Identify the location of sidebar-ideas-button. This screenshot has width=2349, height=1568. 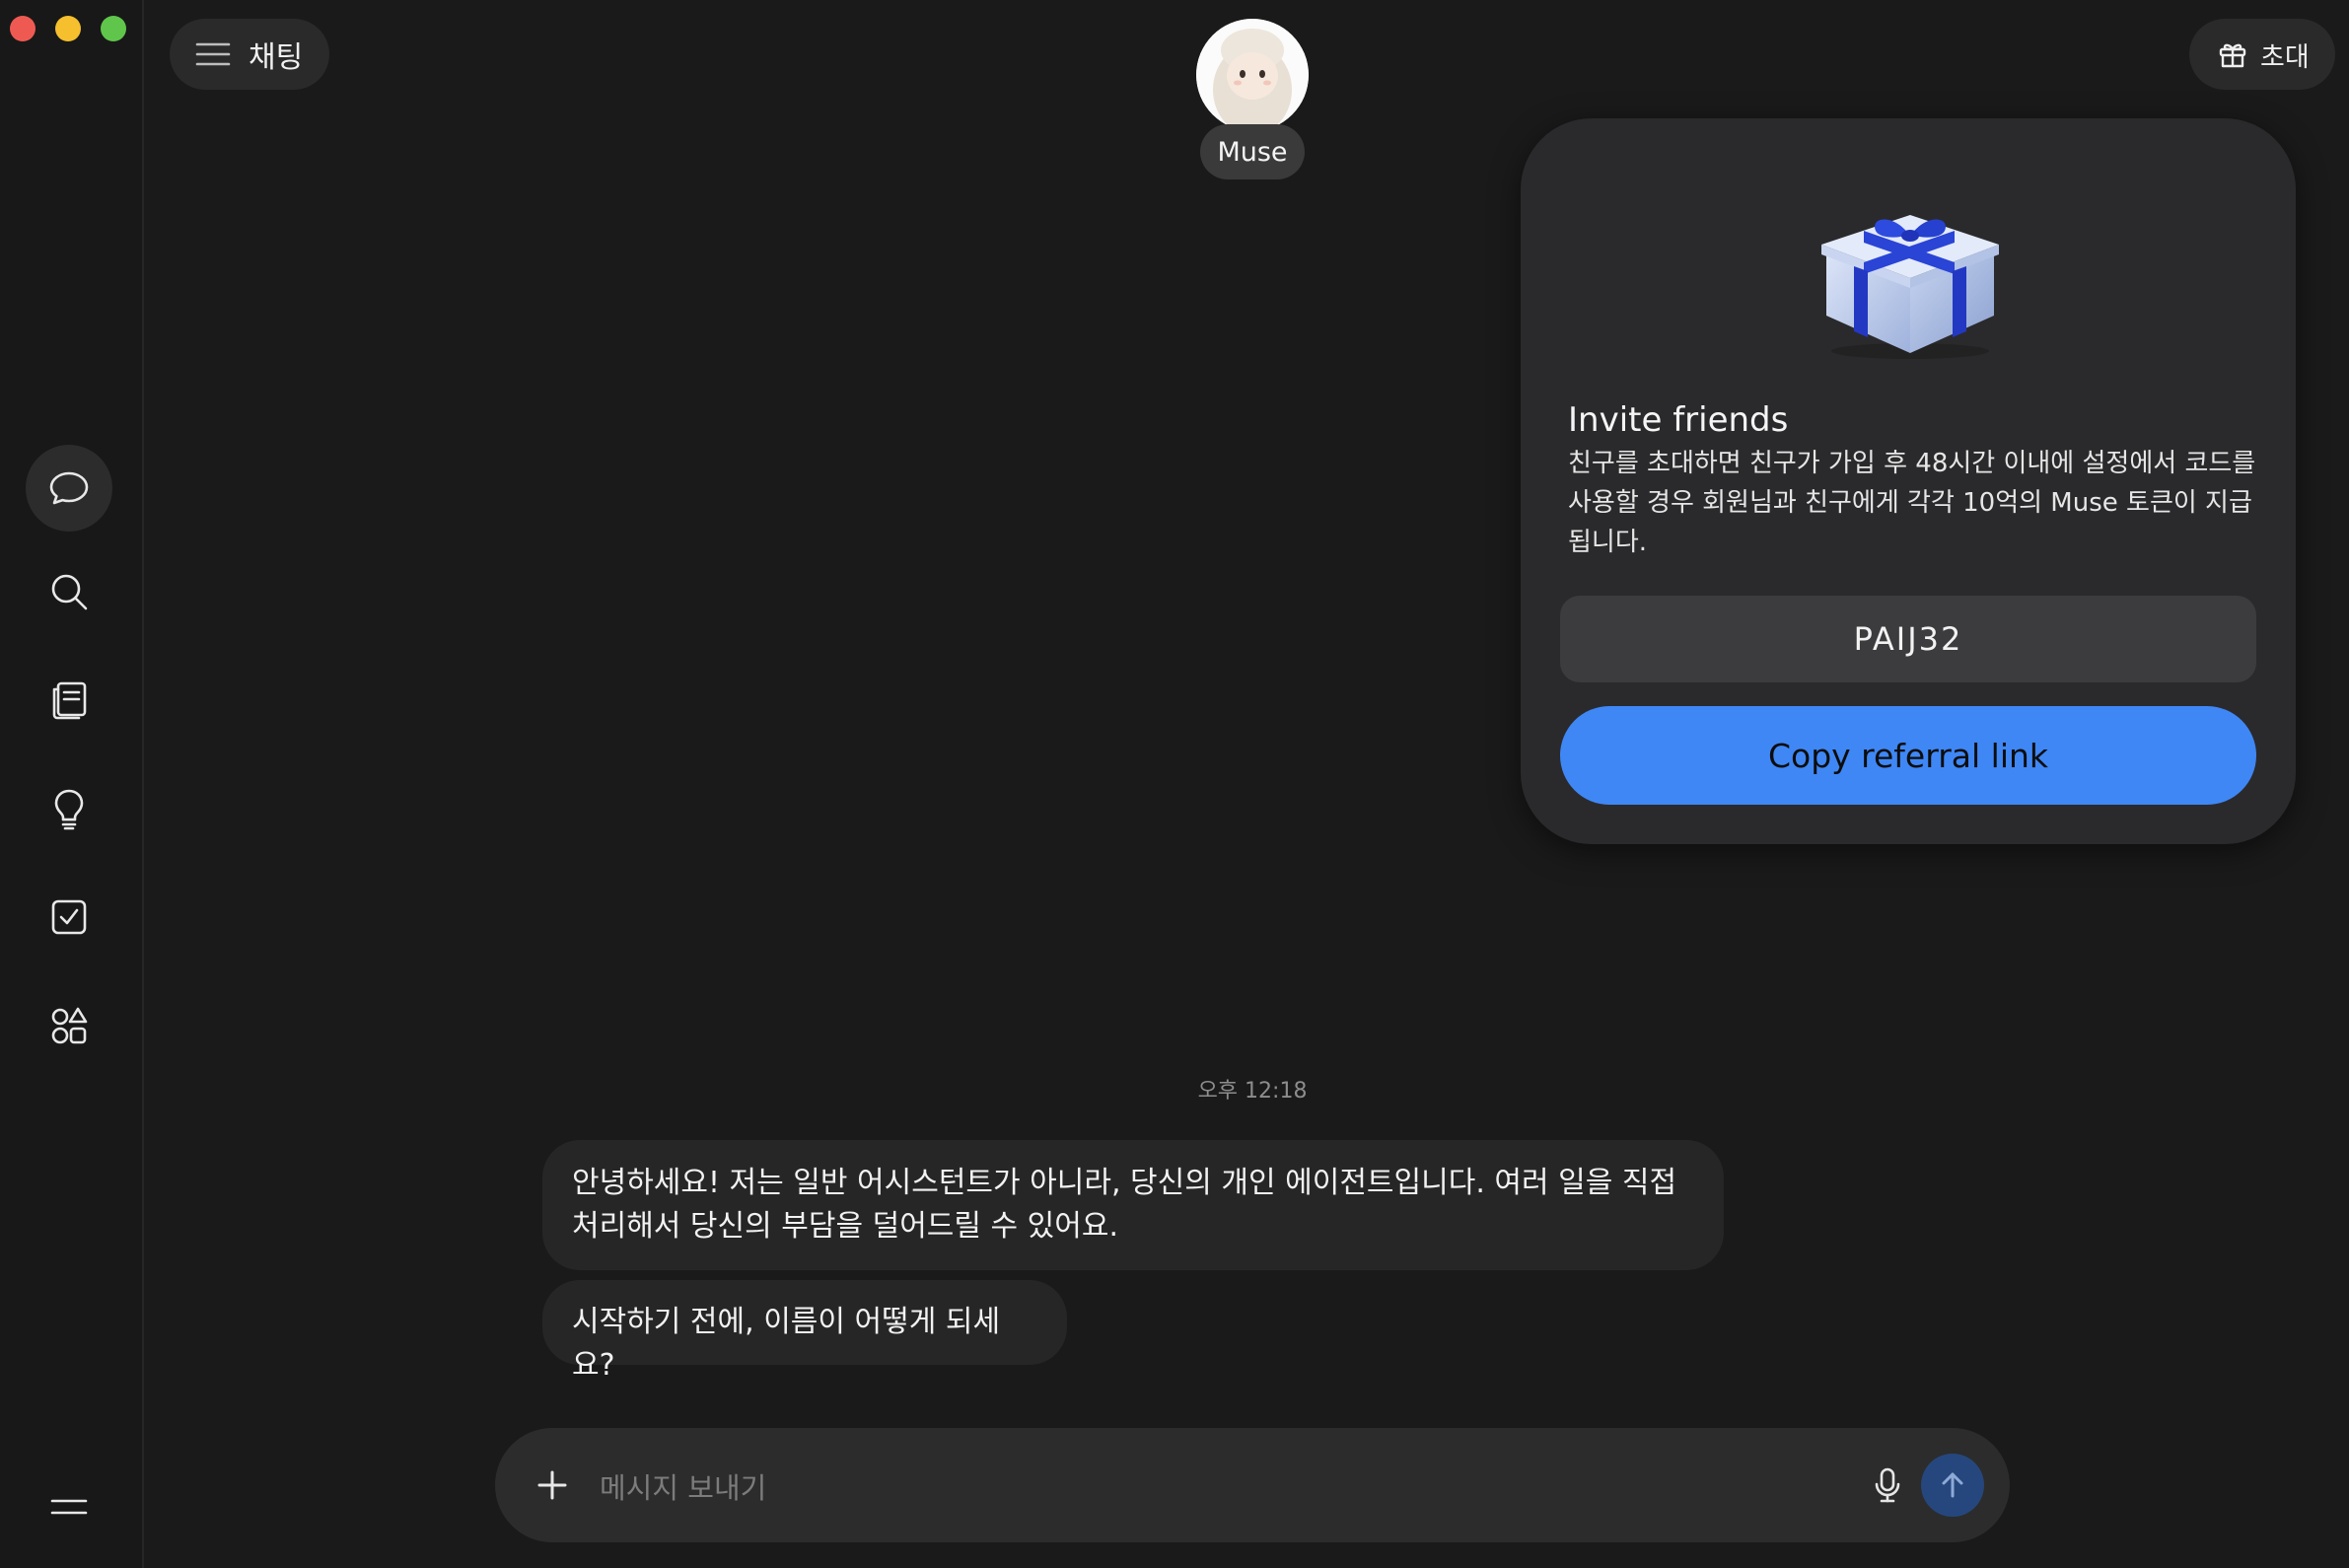
(69, 808).